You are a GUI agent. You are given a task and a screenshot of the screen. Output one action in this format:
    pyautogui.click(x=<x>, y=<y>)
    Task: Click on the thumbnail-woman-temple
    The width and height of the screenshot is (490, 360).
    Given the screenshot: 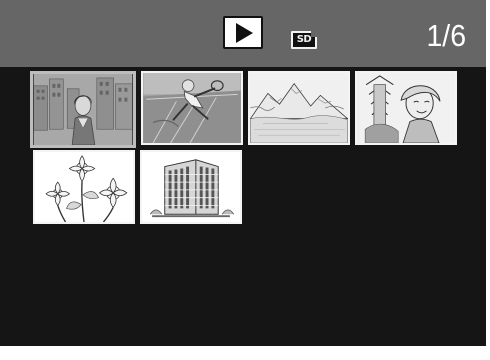 What is the action you would take?
    pyautogui.click(x=406, y=108)
    